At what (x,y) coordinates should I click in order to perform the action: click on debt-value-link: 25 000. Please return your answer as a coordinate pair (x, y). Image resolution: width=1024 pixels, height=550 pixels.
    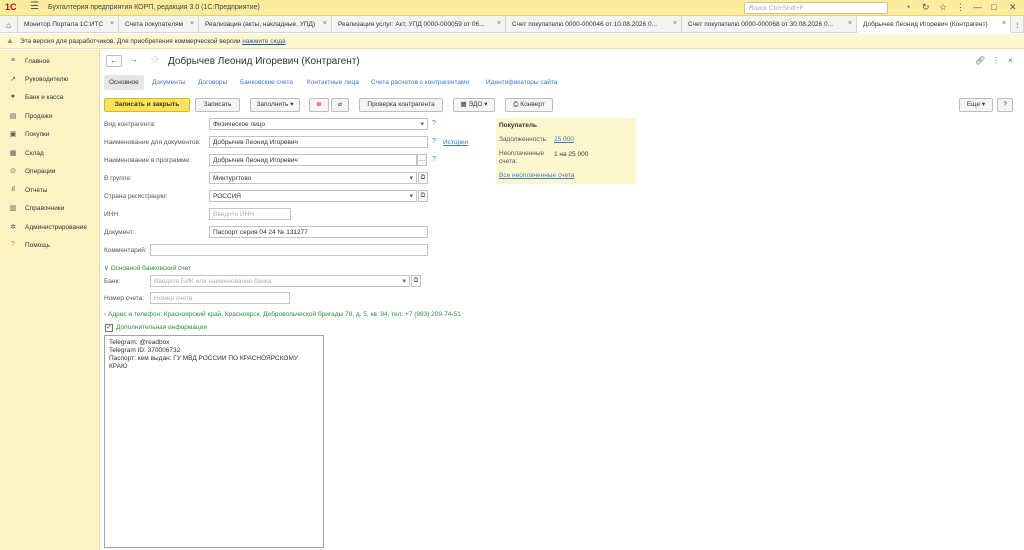
    Looking at the image, I should click on (564, 139).